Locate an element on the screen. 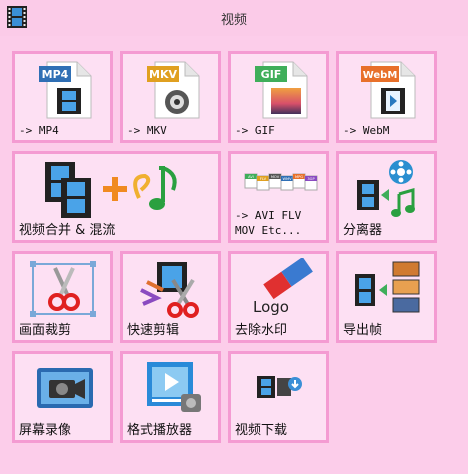 This screenshot has width=468, height=474. mp4-file-icon: MP4 is located at coordinates (65, 90).